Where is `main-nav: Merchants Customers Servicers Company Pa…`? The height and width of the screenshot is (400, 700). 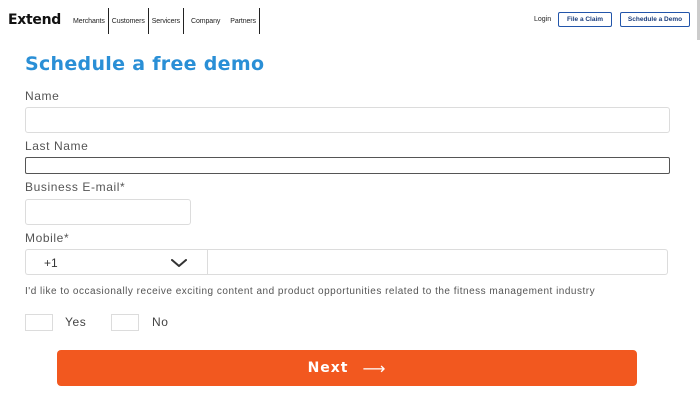
main-nav: Merchants Customers Servicers Company Pa… is located at coordinates (165, 21).